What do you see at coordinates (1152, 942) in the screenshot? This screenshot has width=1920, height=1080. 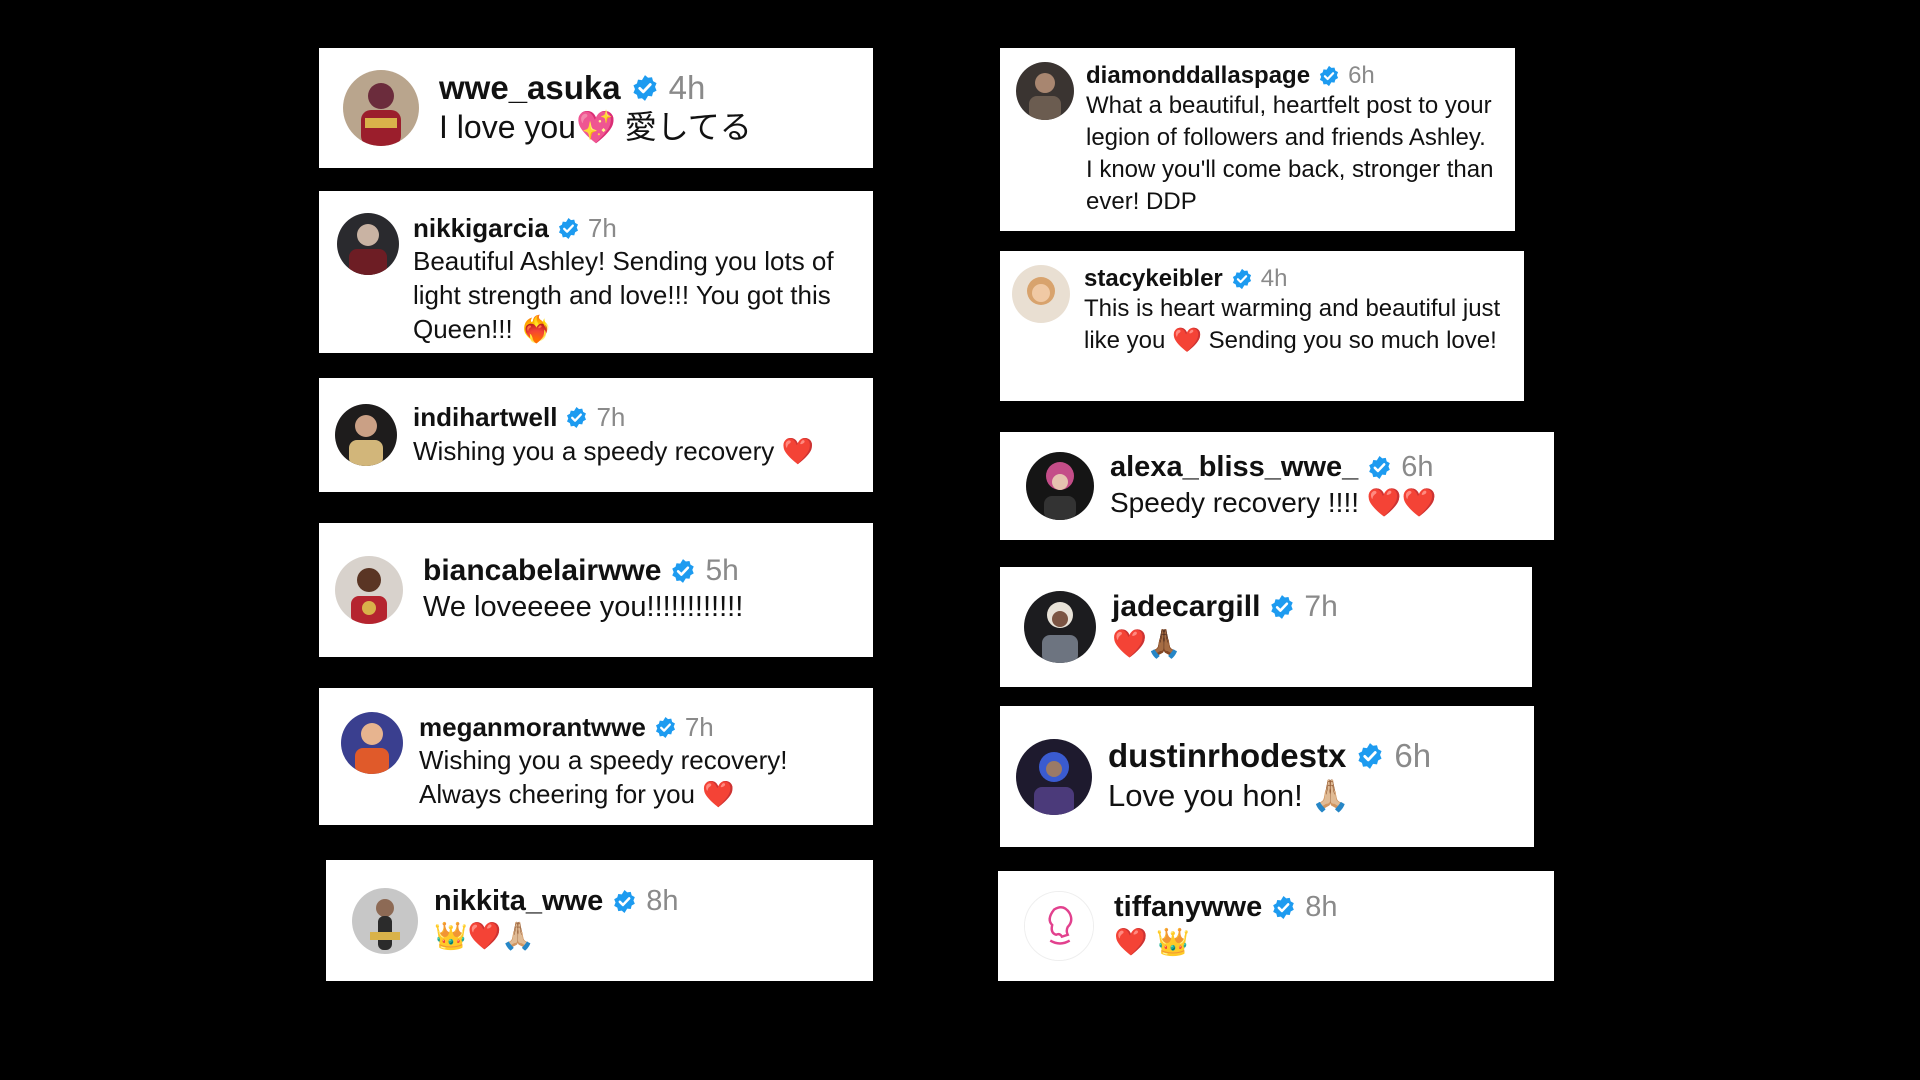 I see `comment-text: ❤️ 👑` at bounding box center [1152, 942].